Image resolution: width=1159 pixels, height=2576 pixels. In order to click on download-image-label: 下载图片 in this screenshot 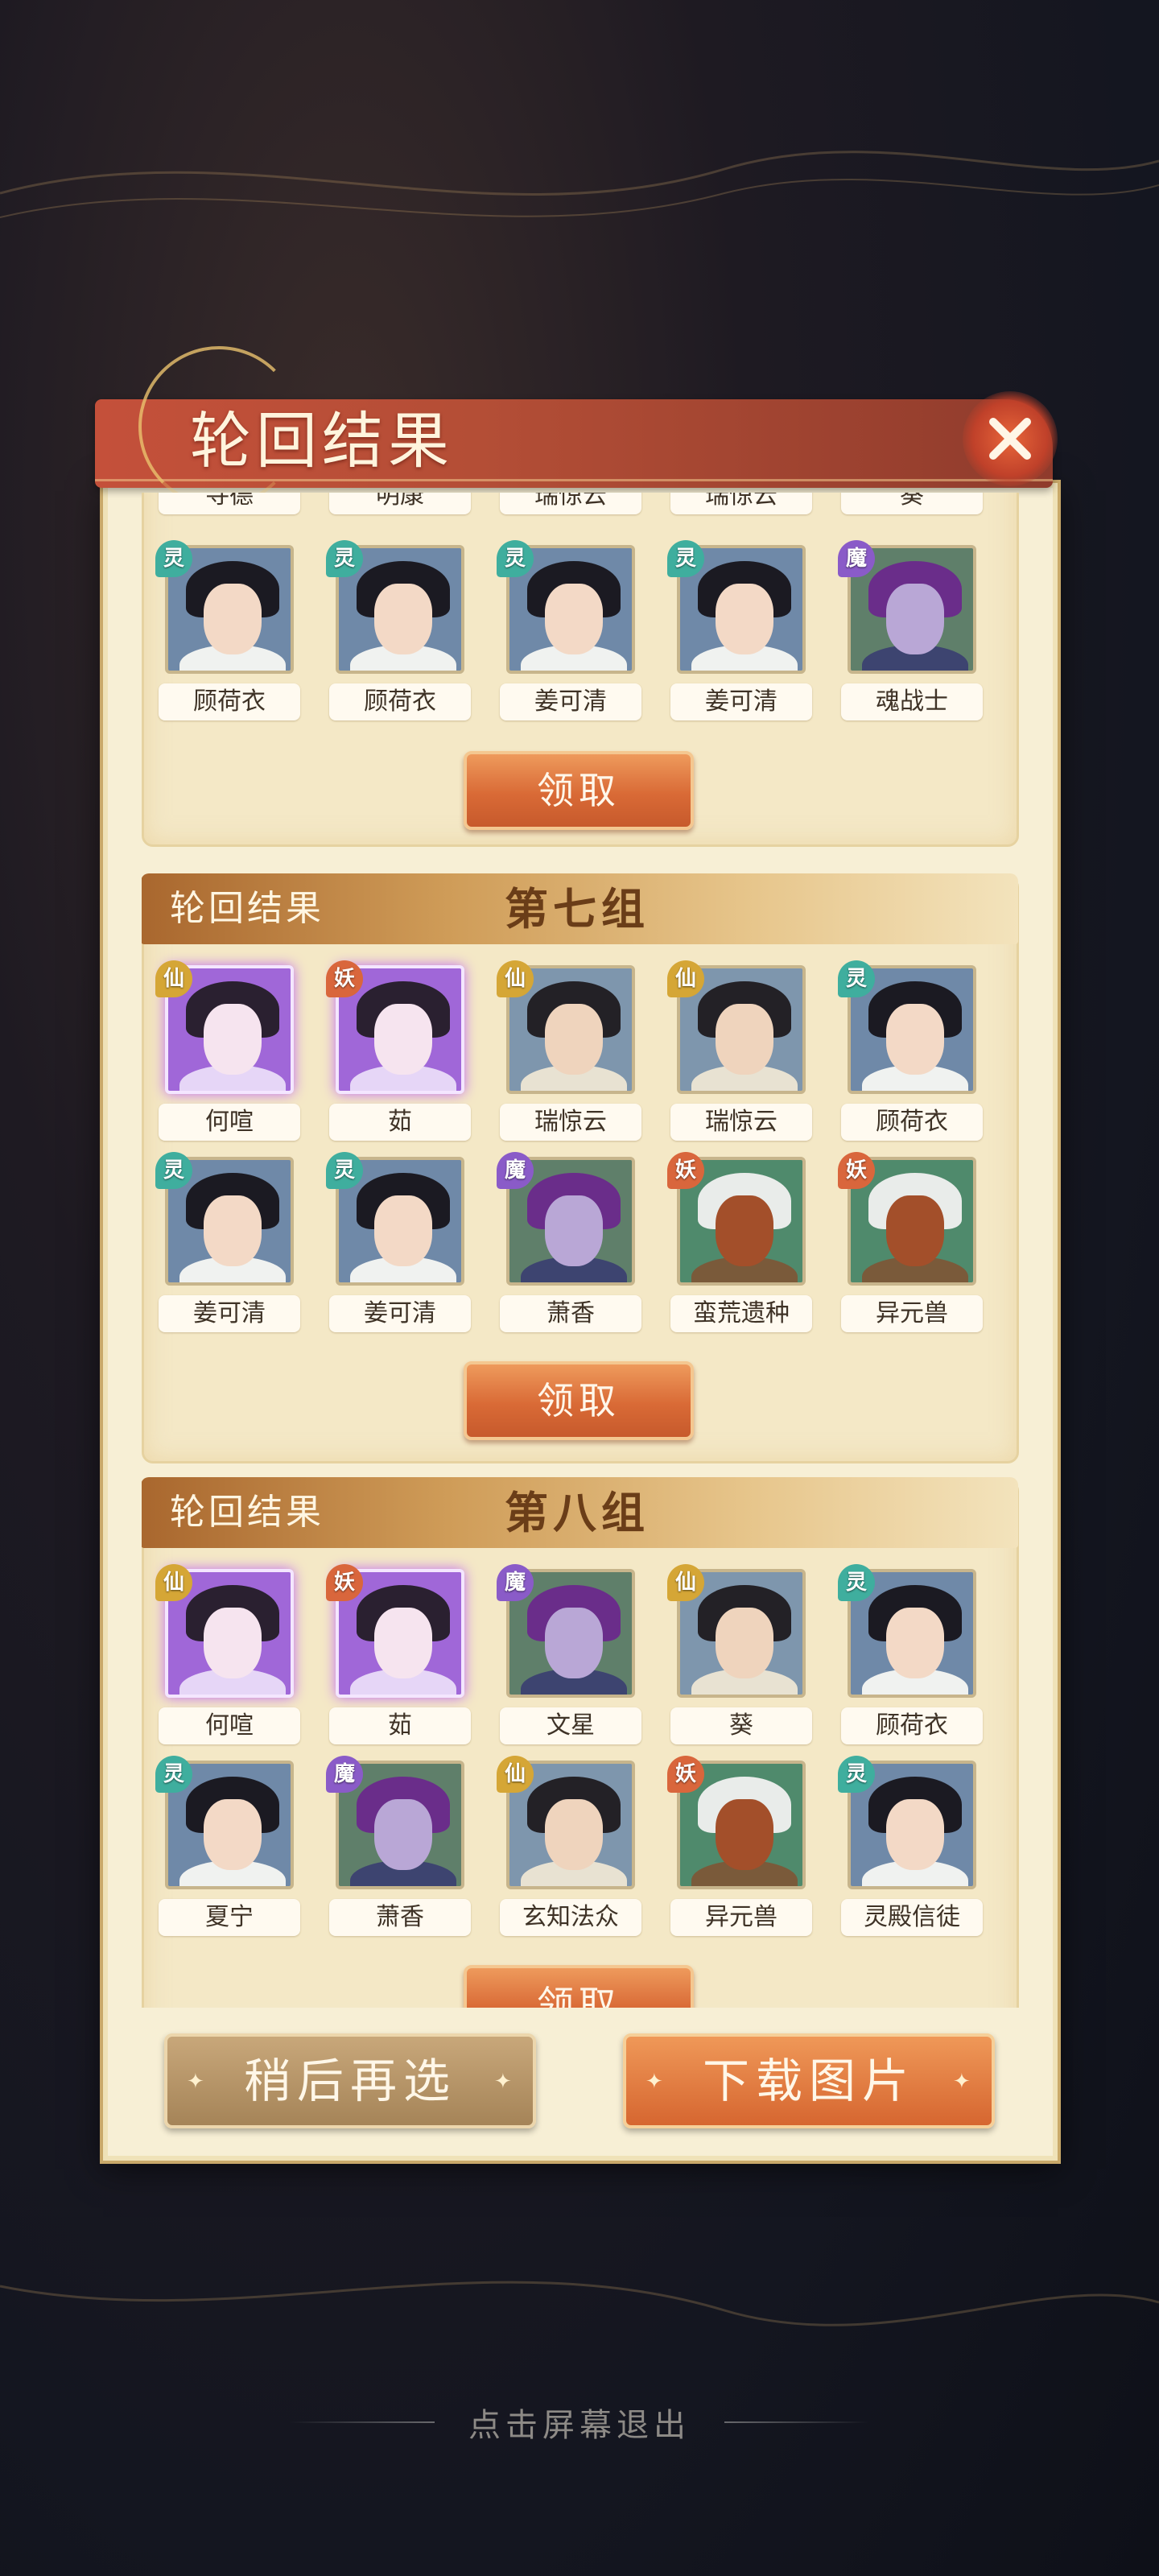, I will do `click(808, 2081)`.